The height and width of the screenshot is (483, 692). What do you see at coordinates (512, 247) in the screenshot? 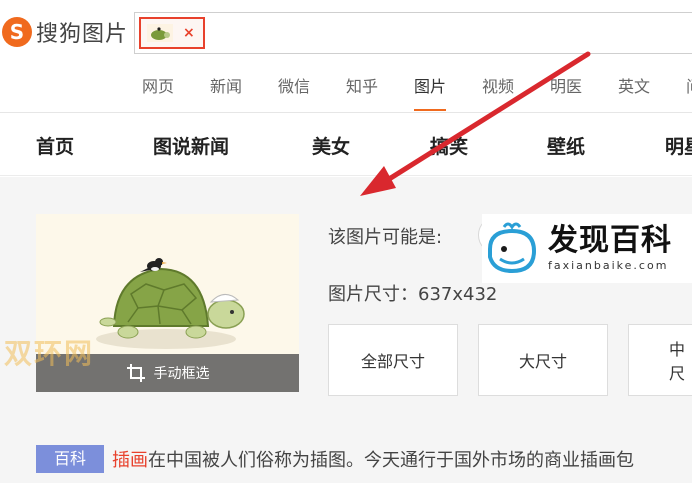
I see `whale-icon` at bounding box center [512, 247].